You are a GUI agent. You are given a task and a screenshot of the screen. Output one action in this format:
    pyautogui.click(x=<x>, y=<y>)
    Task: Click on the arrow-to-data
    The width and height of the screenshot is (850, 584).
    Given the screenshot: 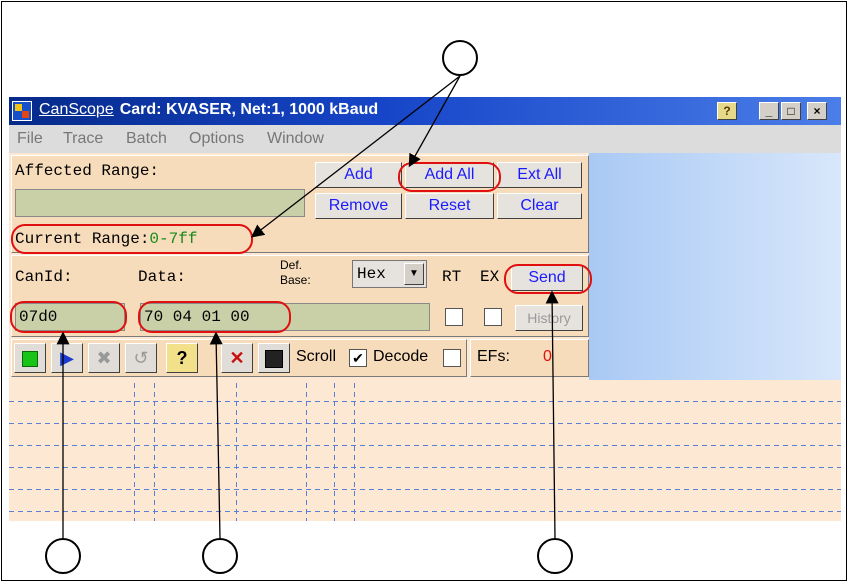 What is the action you would take?
    pyautogui.click(x=216, y=435)
    